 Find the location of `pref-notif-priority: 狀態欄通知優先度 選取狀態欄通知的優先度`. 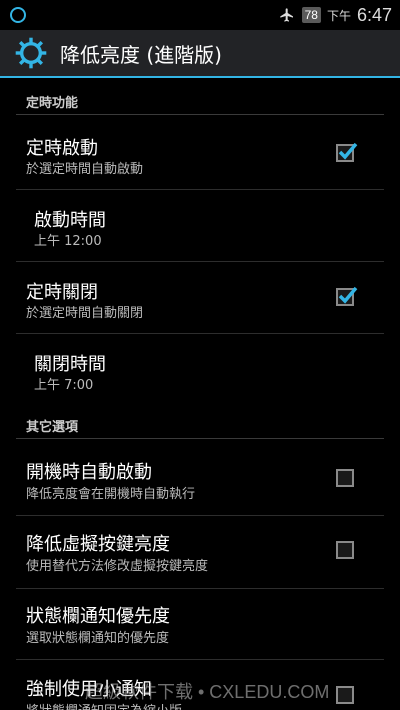

pref-notif-priority: 狀態欄通知優先度 選取狀態欄通知的優先度 is located at coordinates (200, 624).